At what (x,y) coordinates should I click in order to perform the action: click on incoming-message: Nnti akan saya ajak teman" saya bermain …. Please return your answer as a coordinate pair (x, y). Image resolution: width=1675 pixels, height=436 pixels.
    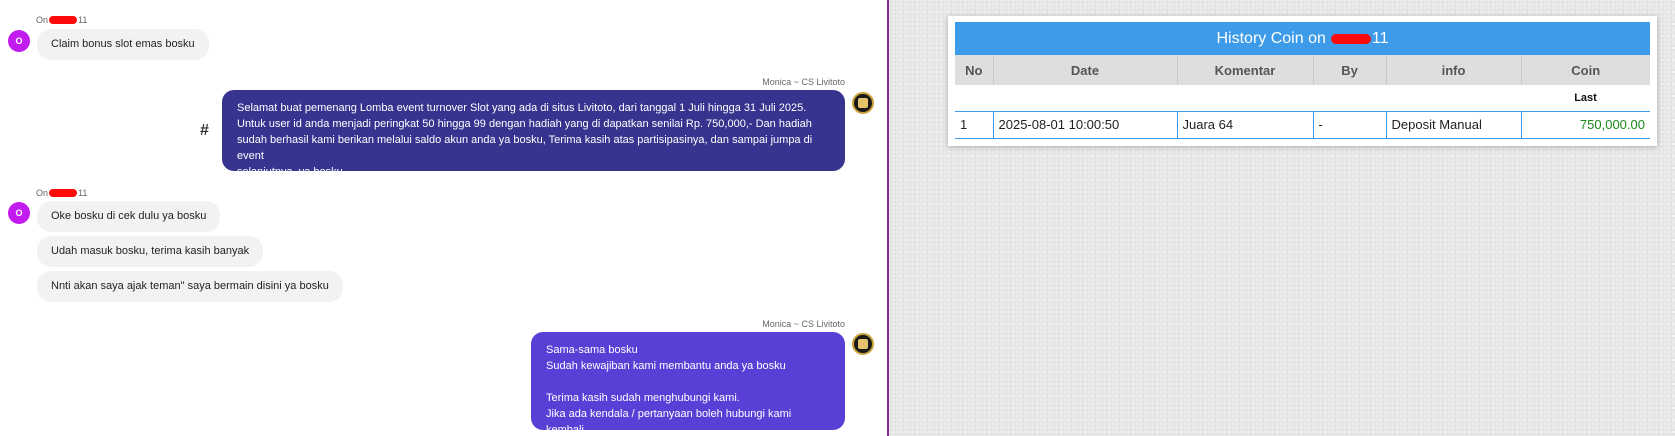
    Looking at the image, I should click on (190, 286).